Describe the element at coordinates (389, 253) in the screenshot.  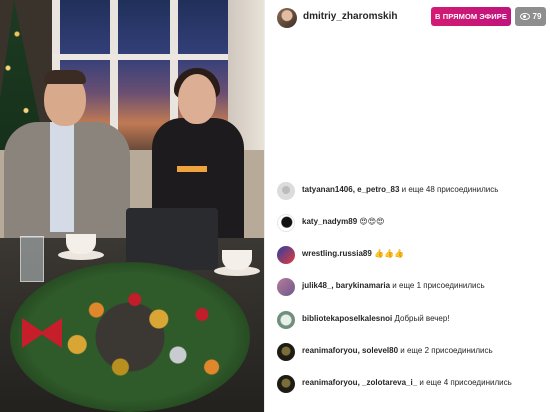
I see `comment-message: 👍👍👍` at that location.